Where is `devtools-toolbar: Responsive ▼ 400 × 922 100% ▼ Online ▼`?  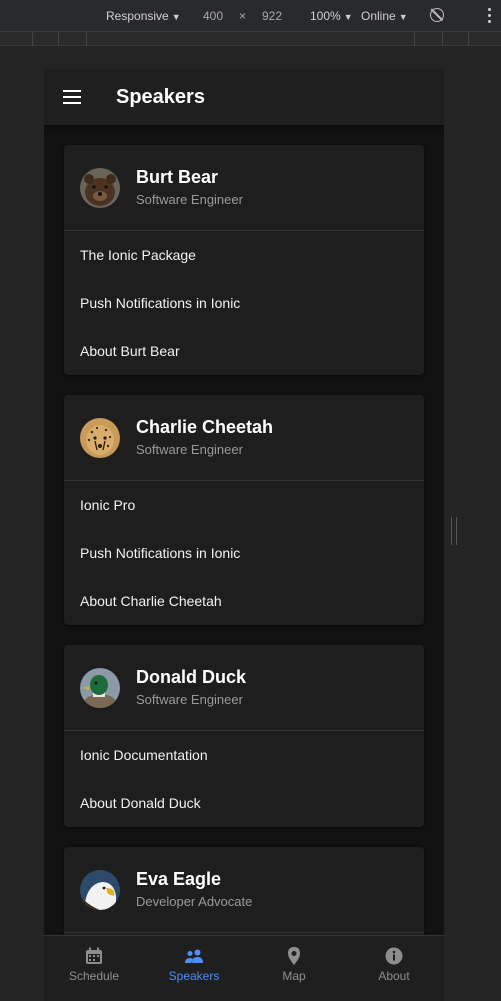 devtools-toolbar: Responsive ▼ 400 × 922 100% ▼ Online ▼ is located at coordinates (250, 16).